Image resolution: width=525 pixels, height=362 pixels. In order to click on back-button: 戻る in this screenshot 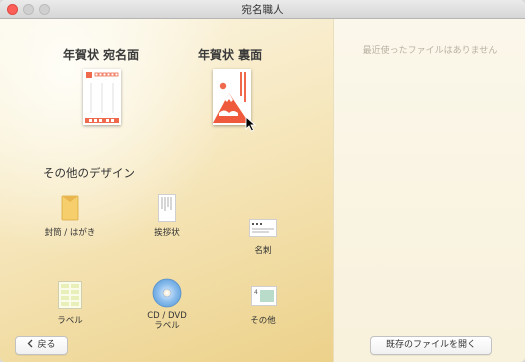, I will do `click(41, 345)`.